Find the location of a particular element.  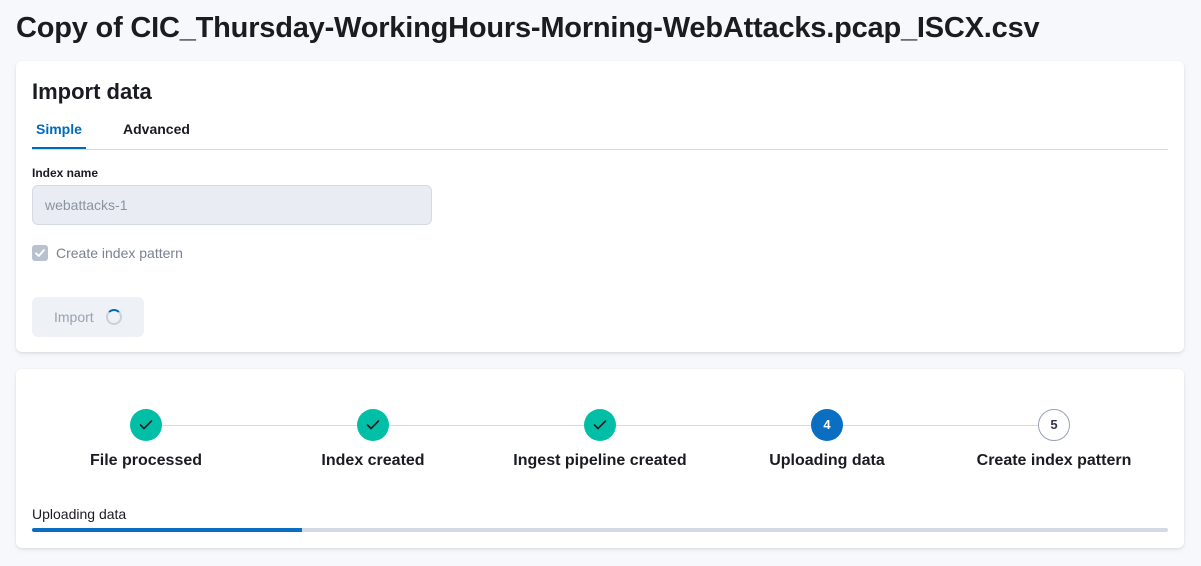

tab-advanced: Advanced is located at coordinates (156, 134).